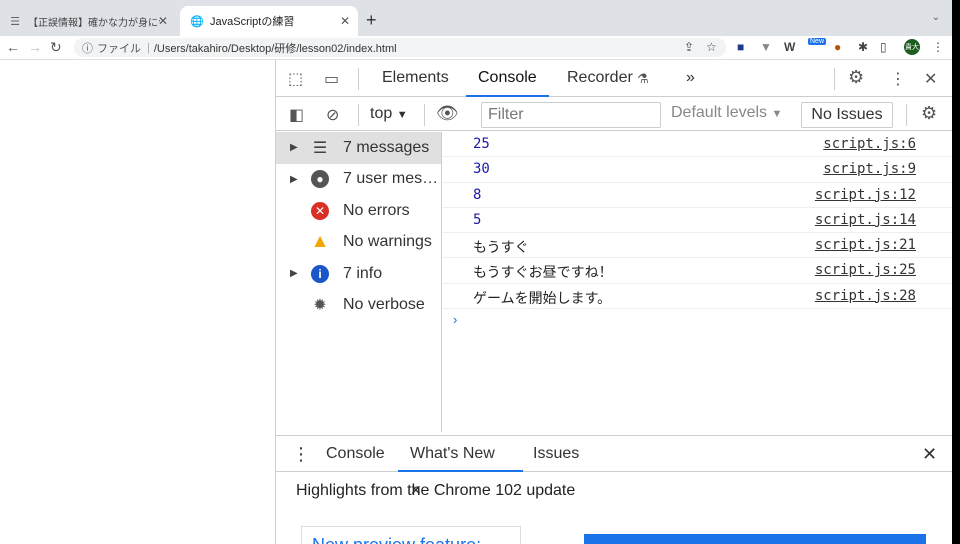 The width and height of the screenshot is (960, 544). I want to click on log-entry: 30 script.js:9, so click(697, 170).